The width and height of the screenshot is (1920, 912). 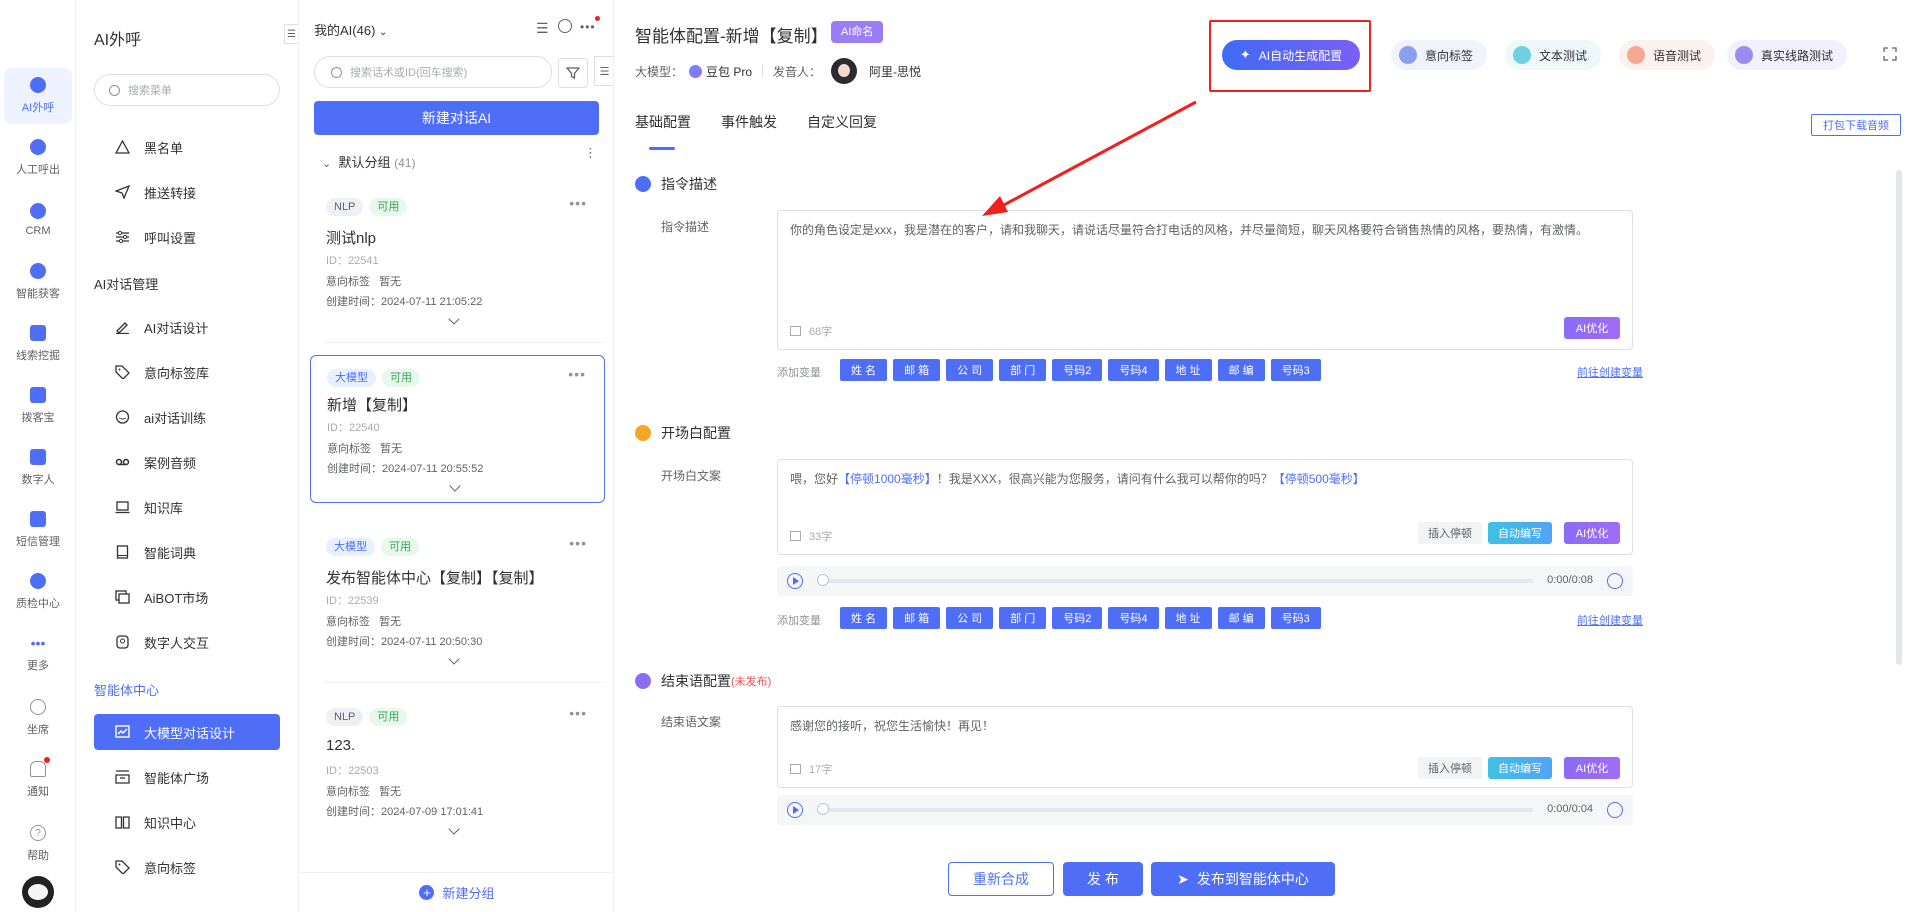 I want to click on download-audio-button: 打包下载音频, so click(x=1856, y=125).